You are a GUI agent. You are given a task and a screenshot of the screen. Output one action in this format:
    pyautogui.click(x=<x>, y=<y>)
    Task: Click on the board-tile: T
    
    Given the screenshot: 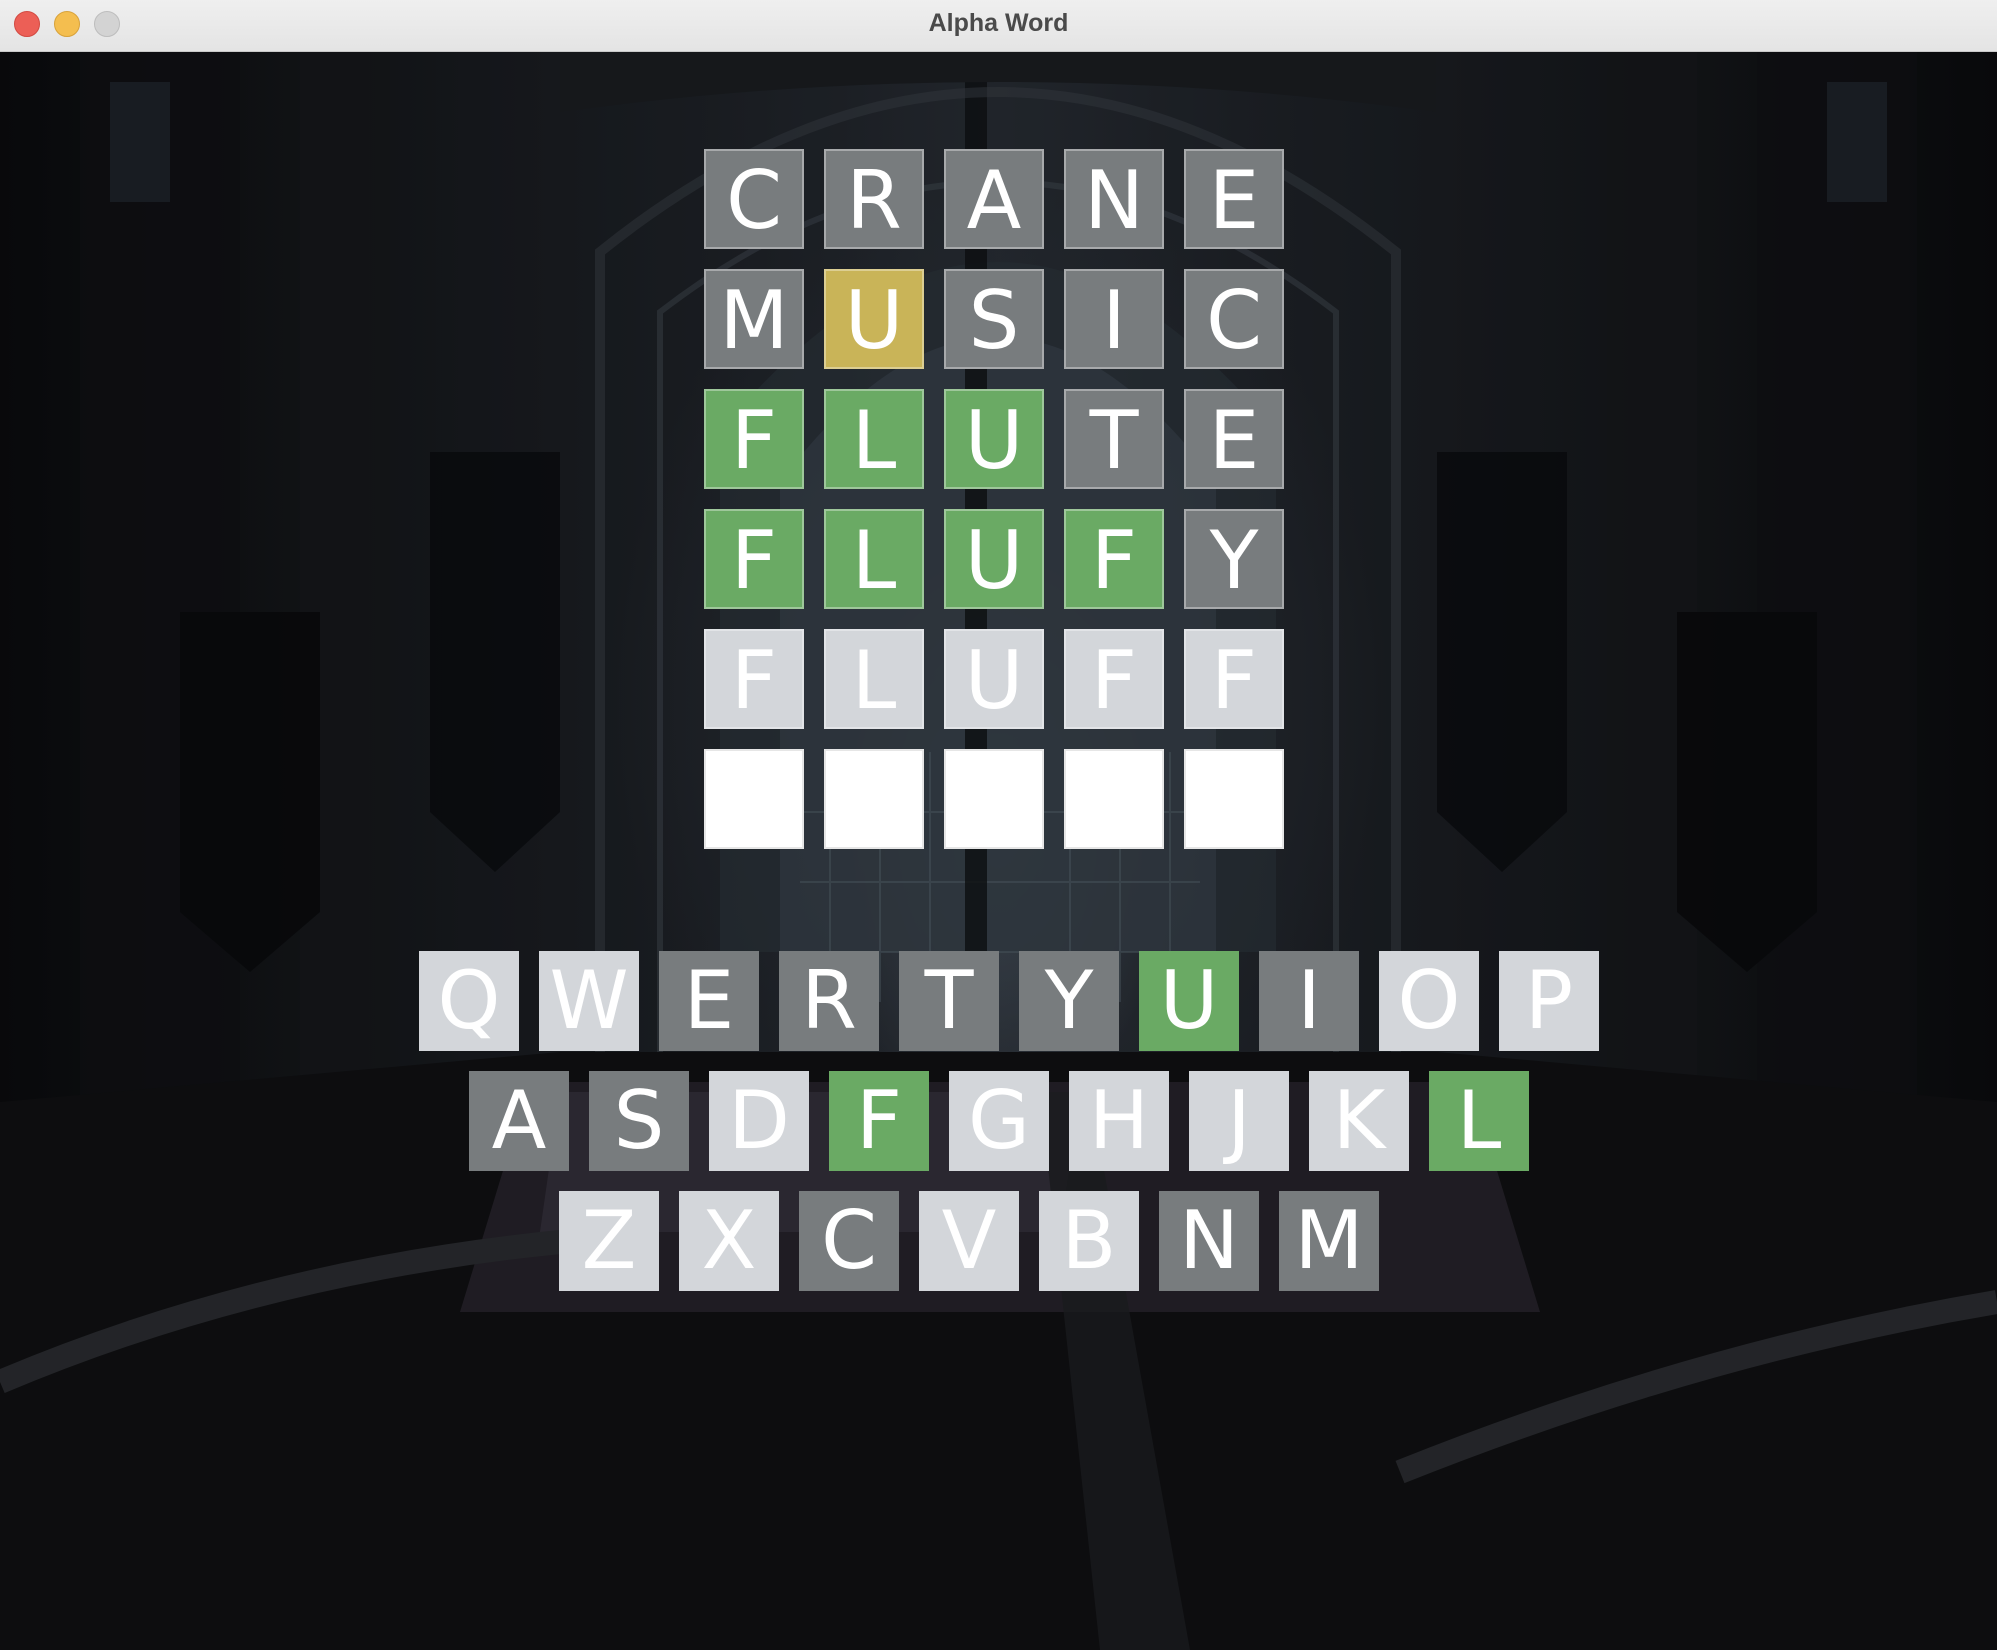 What is the action you would take?
    pyautogui.click(x=1114, y=439)
    